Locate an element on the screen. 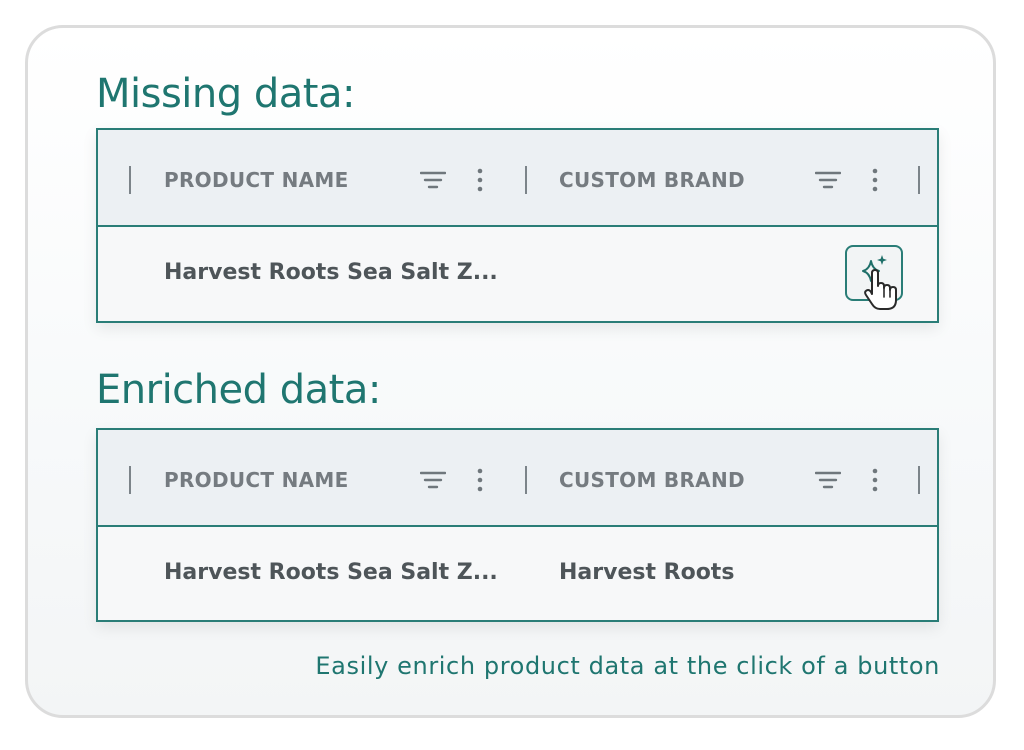 The width and height of the screenshot is (1024, 750). cell-custom-brand: Harvest Roots is located at coordinates (646, 573).